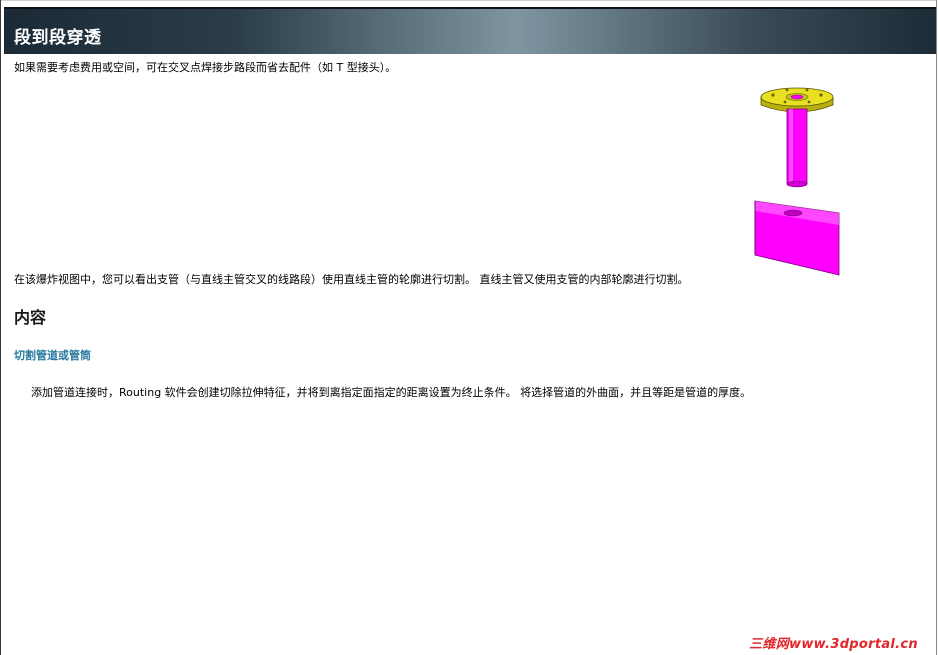 This screenshot has width=939, height=655. I want to click on page-title: 段到段穿透, so click(58, 38).